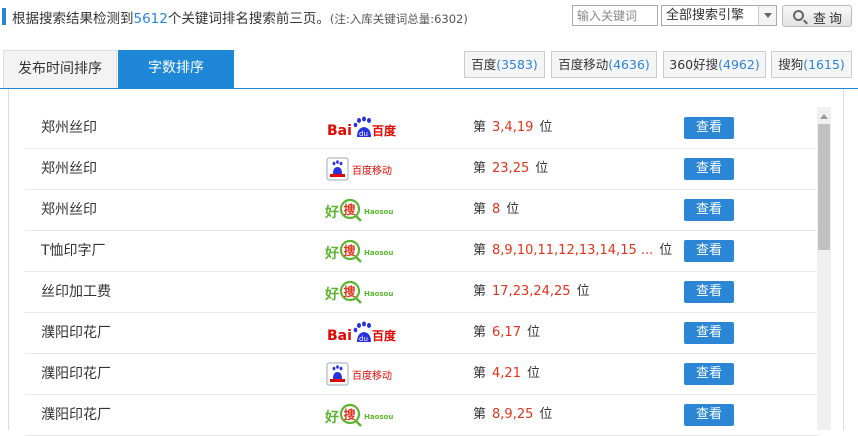  Describe the element at coordinates (398, 19) in the screenshot. I see `summary-note: (注:入库关键词总量:6302)` at that location.